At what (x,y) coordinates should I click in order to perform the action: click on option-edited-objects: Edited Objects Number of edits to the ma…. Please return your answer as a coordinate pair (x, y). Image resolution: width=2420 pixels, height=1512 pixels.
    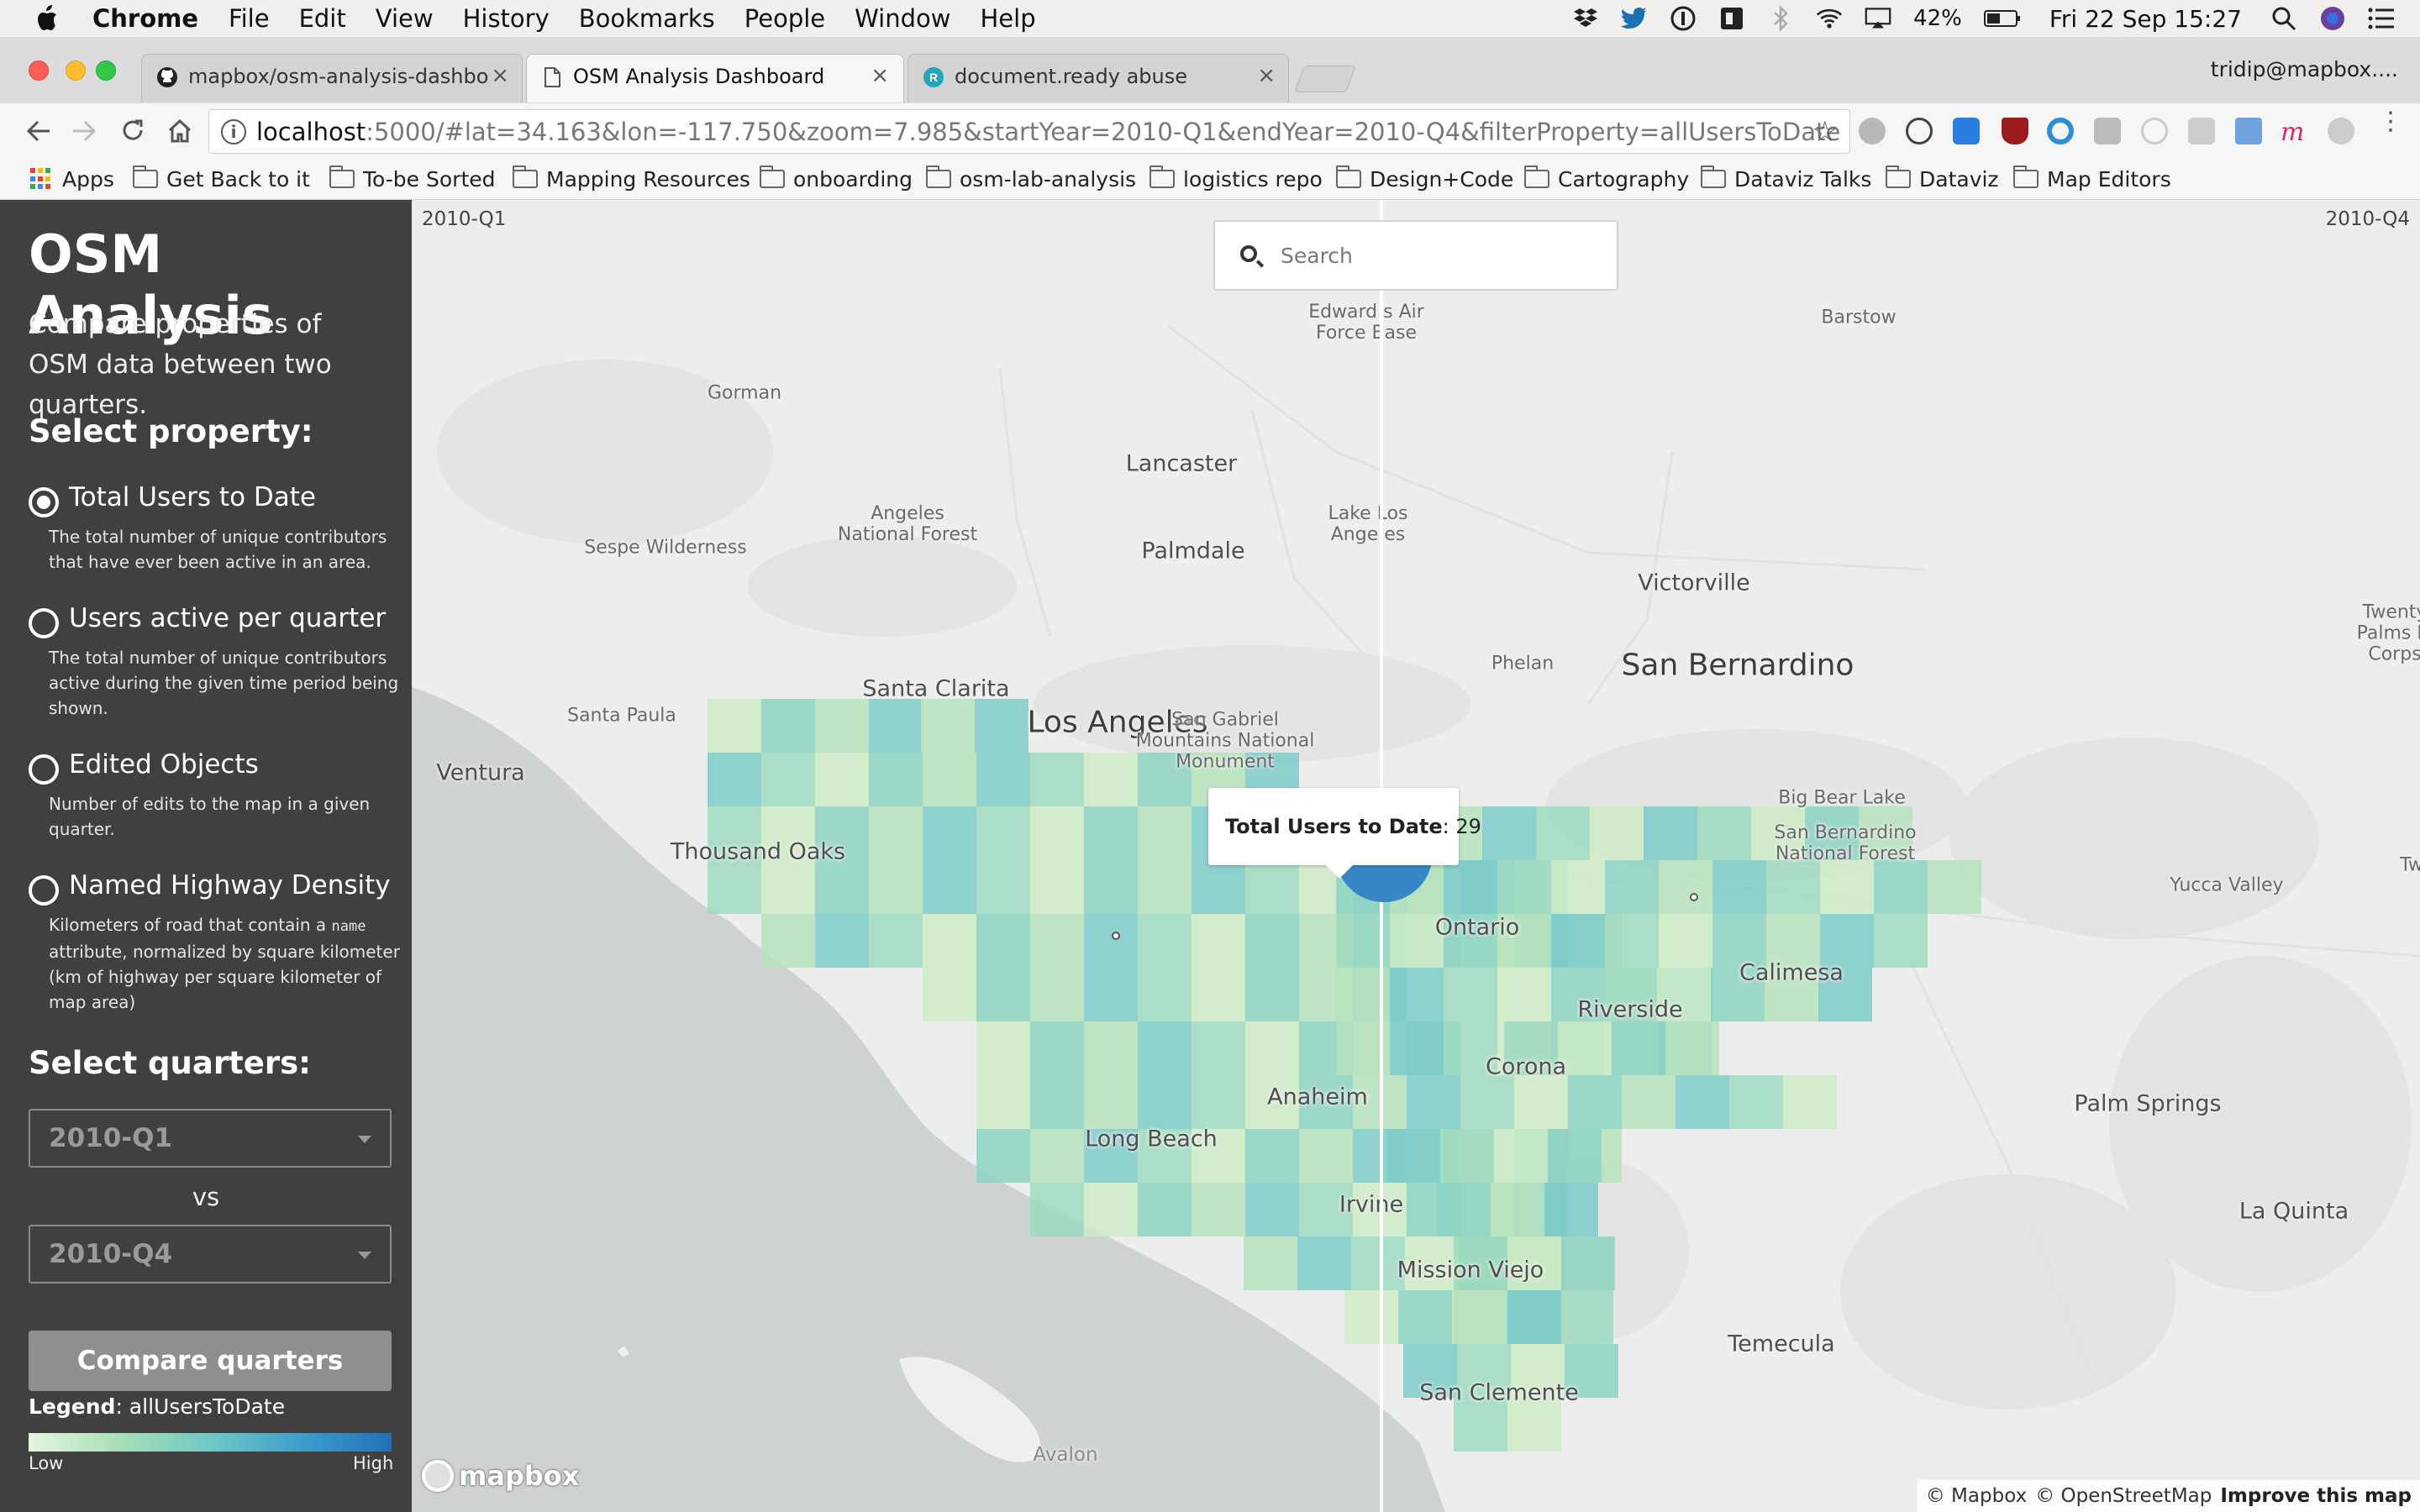
    Looking at the image, I should click on (210, 799).